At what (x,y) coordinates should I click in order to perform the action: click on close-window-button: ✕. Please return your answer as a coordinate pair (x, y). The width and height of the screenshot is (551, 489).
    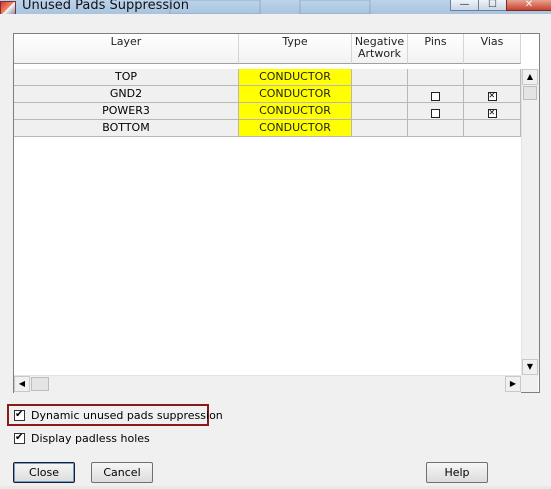
    Looking at the image, I should click on (528, 5).